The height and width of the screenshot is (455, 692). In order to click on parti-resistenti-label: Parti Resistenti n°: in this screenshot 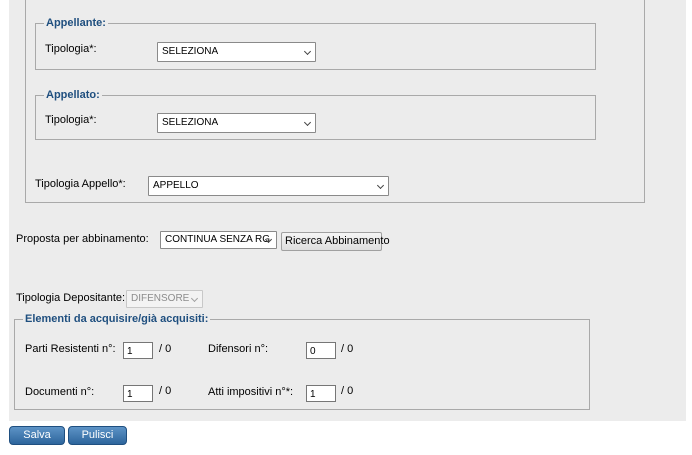, I will do `click(70, 349)`.